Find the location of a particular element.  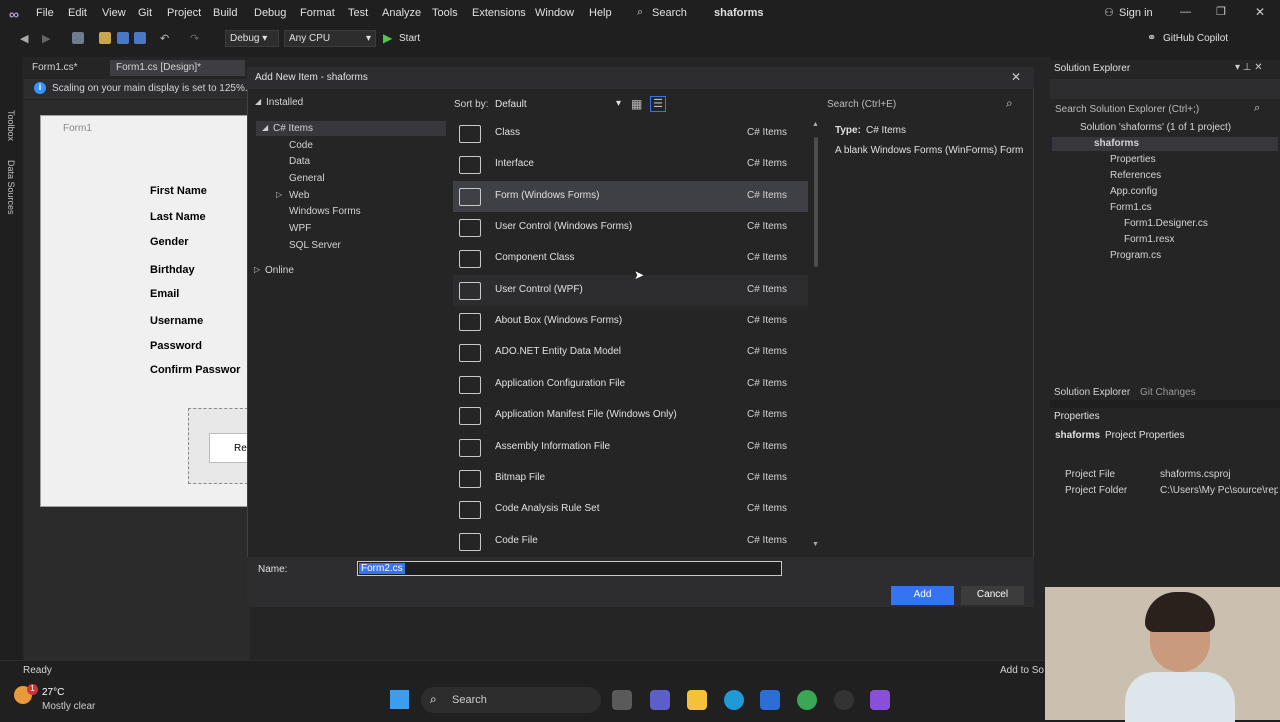

recorder-icon is located at coordinates (844, 700).